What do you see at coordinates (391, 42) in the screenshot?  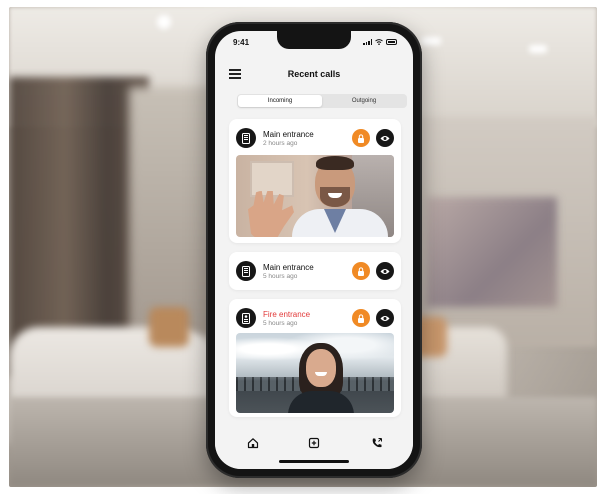 I see `battery-icon` at bounding box center [391, 42].